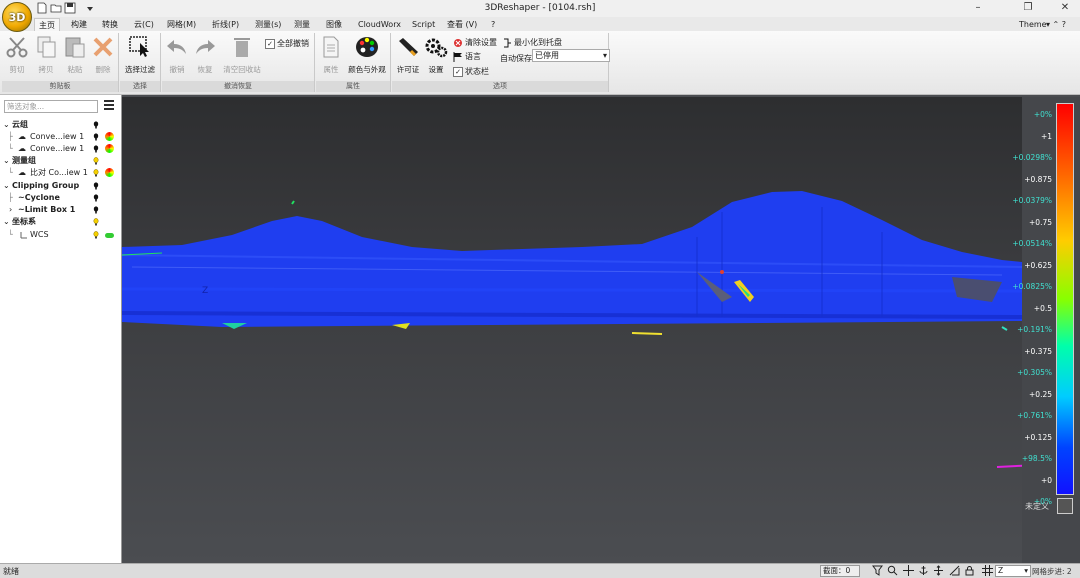 The height and width of the screenshot is (578, 1080). I want to click on undo-all-checkbox: ✓ 全部撤销, so click(287, 43).